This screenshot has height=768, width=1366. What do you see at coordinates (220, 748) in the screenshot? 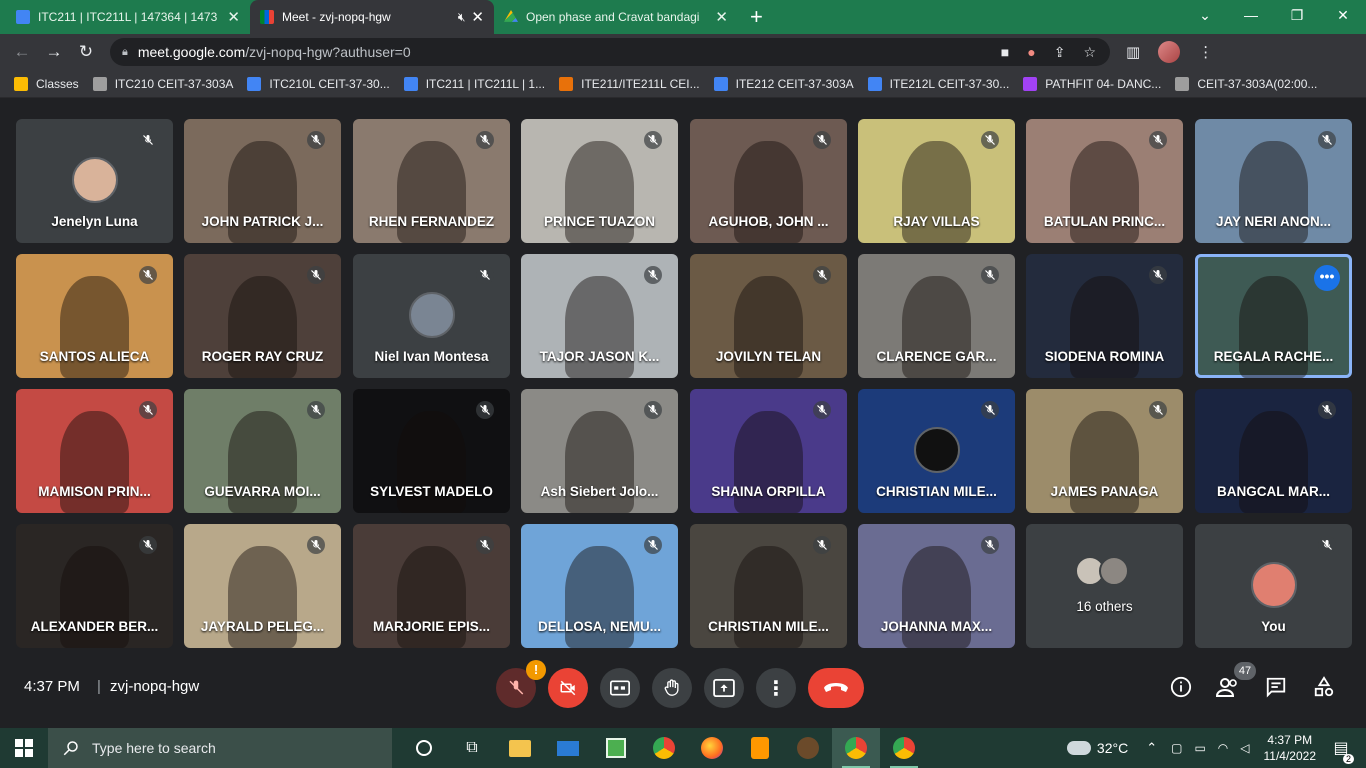
I see `taskbar-search-box: Type here to search` at bounding box center [220, 748].